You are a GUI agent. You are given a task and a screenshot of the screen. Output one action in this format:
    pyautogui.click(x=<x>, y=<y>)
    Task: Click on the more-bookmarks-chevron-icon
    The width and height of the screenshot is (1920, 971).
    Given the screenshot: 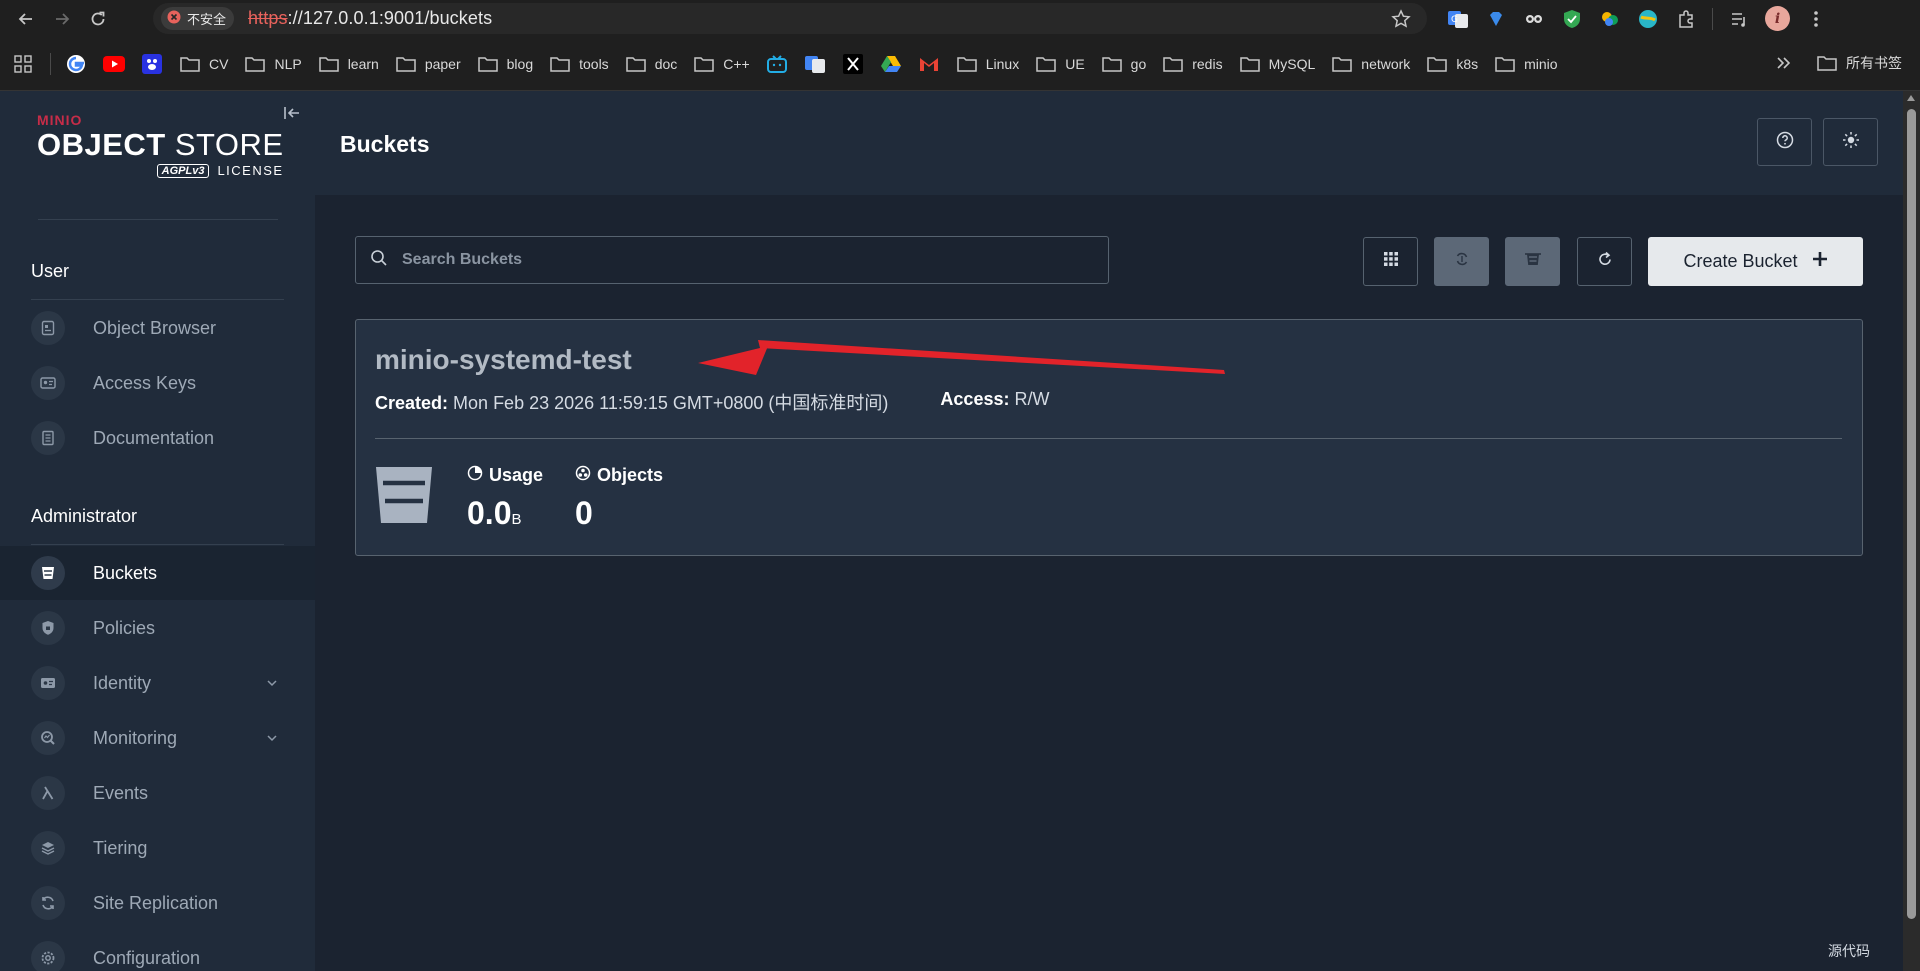 What is the action you would take?
    pyautogui.click(x=1784, y=63)
    